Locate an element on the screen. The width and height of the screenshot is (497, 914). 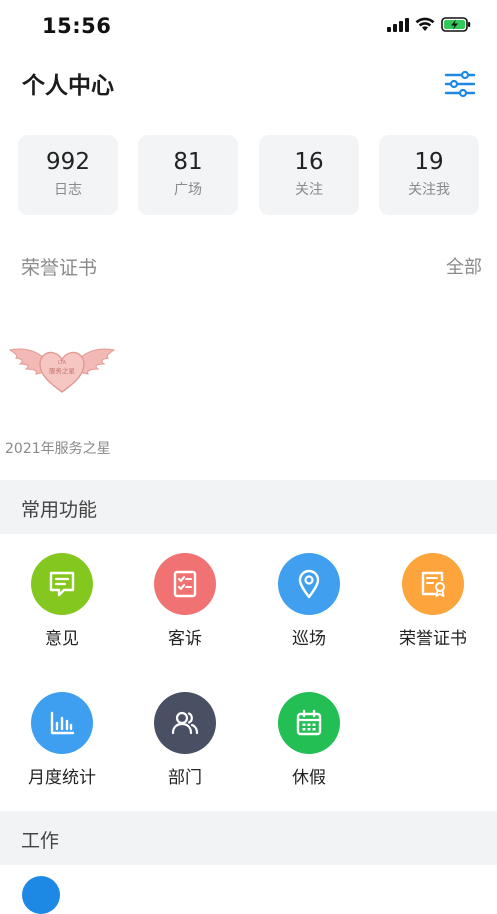
function-honor-certificate: 荣誉证书 is located at coordinates (433, 603).